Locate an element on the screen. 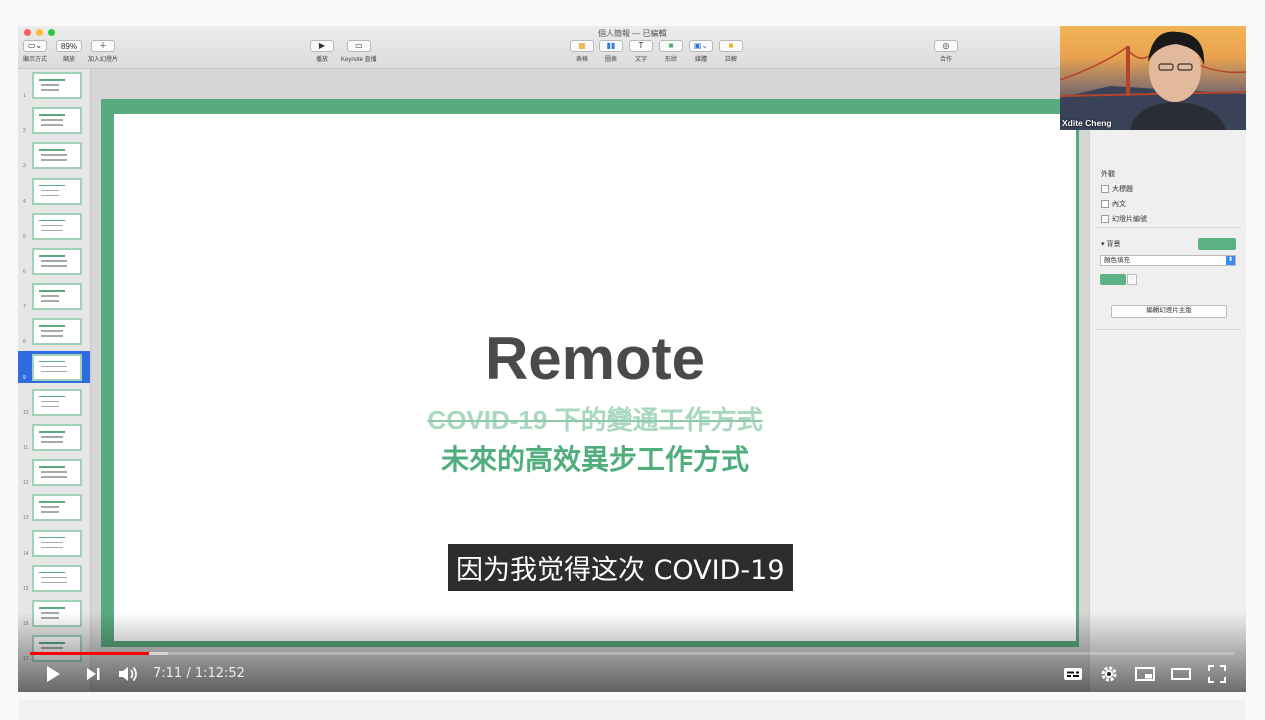 The image size is (1265, 720). text-button: T 文字 is located at coordinates (641, 51).